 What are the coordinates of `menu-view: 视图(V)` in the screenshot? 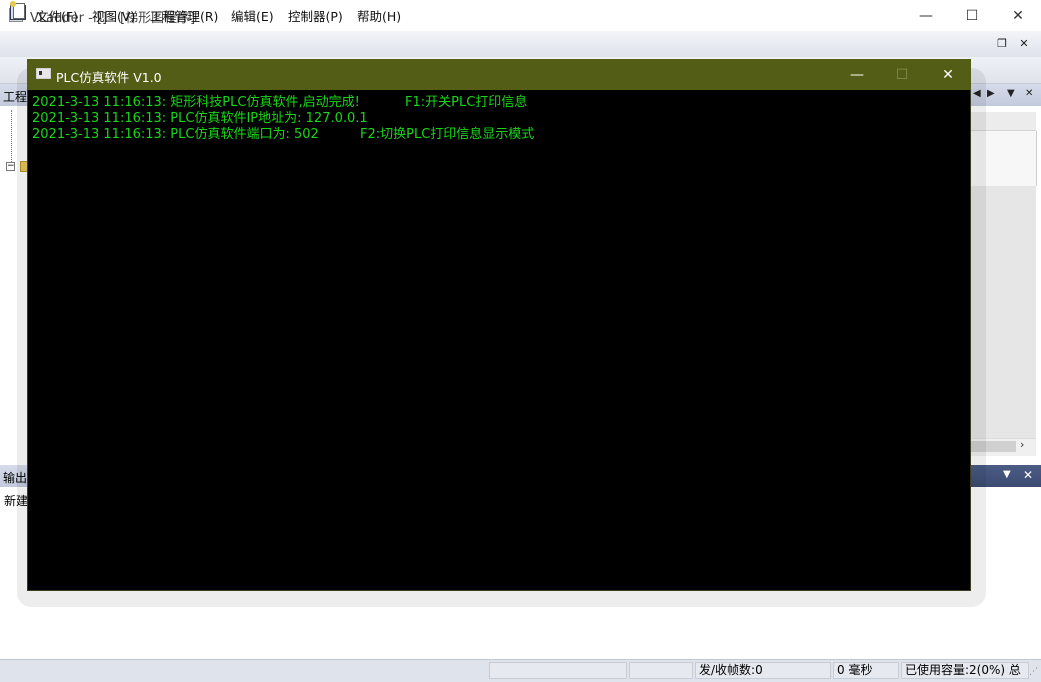 It's located at (113, 15).